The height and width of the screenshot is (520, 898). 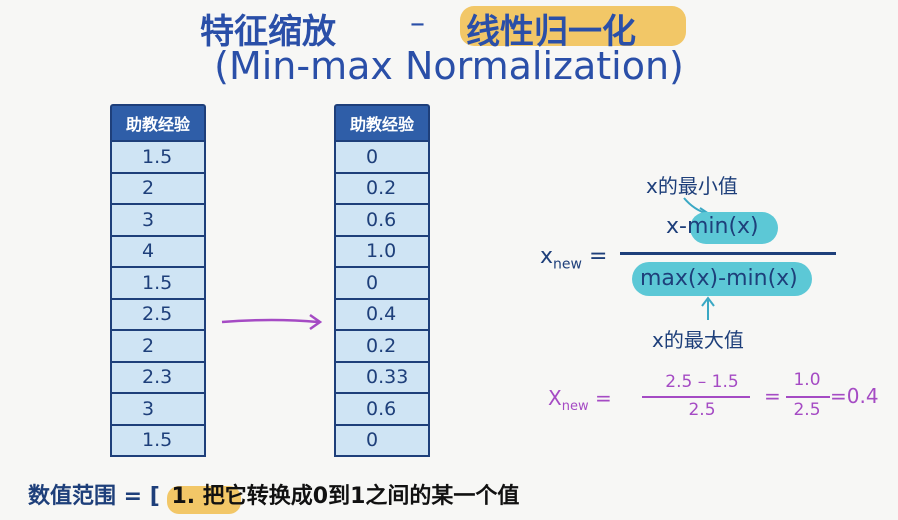 What do you see at coordinates (808, 397) in the screenshot?
I see `example-bar2` at bounding box center [808, 397].